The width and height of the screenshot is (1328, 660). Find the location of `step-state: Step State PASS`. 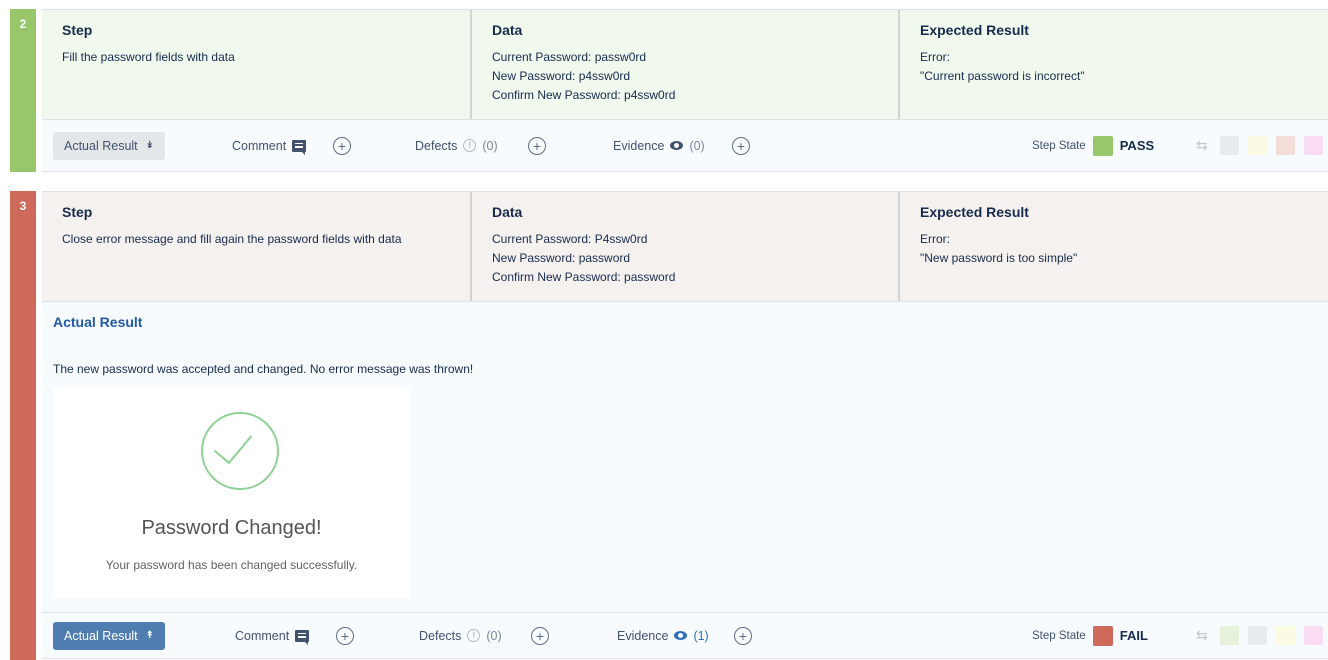

step-state: Step State PASS is located at coordinates (1093, 145).